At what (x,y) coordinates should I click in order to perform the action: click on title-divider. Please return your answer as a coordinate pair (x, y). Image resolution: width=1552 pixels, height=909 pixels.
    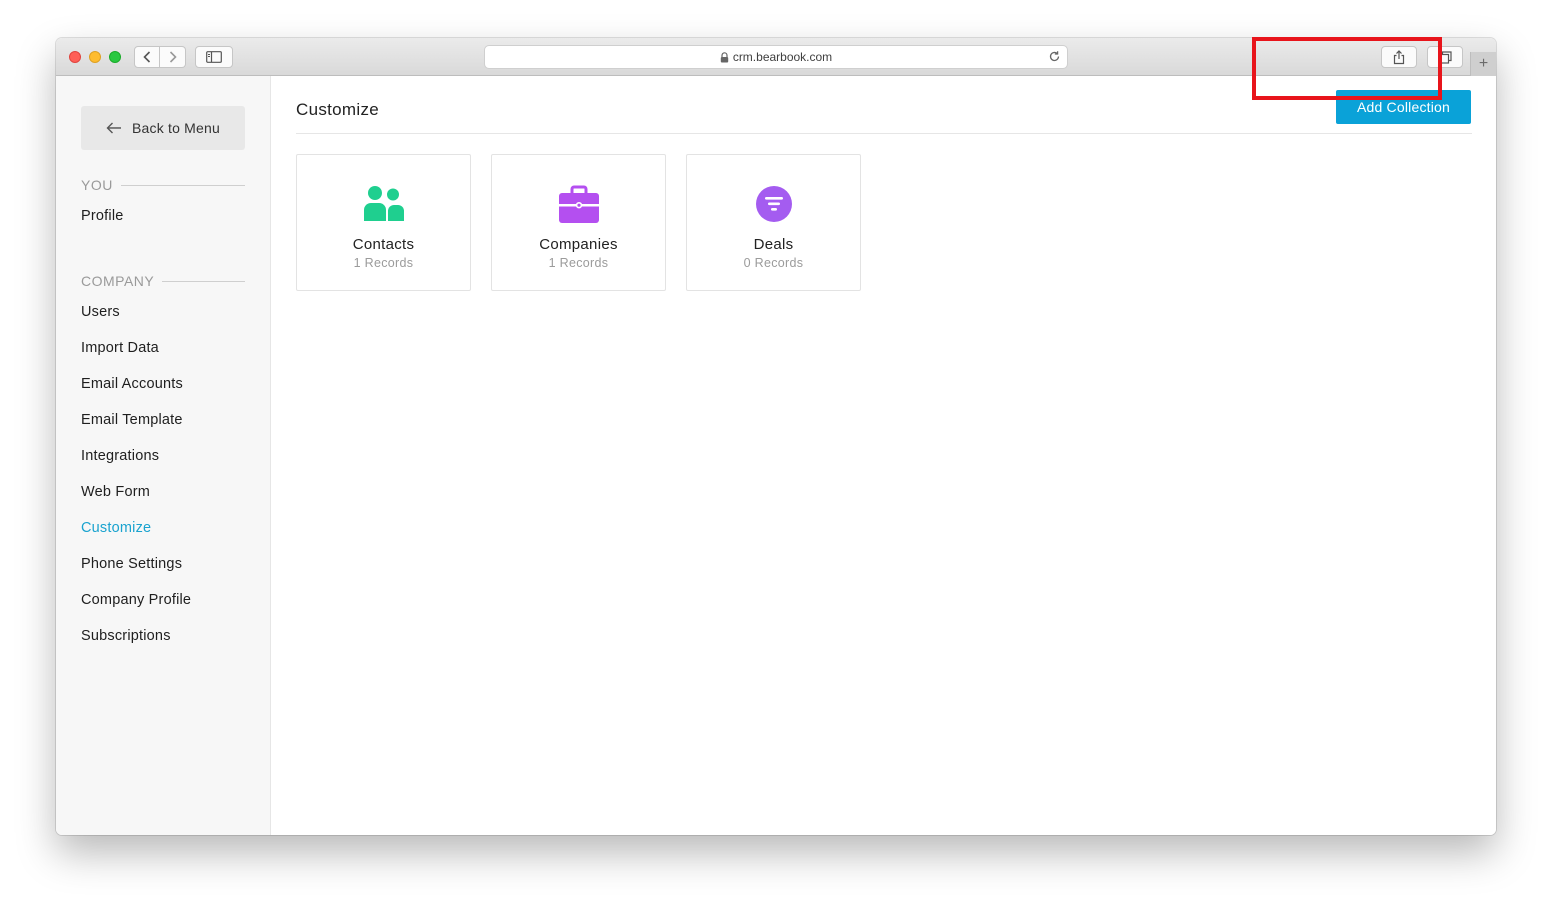
    Looking at the image, I should click on (884, 133).